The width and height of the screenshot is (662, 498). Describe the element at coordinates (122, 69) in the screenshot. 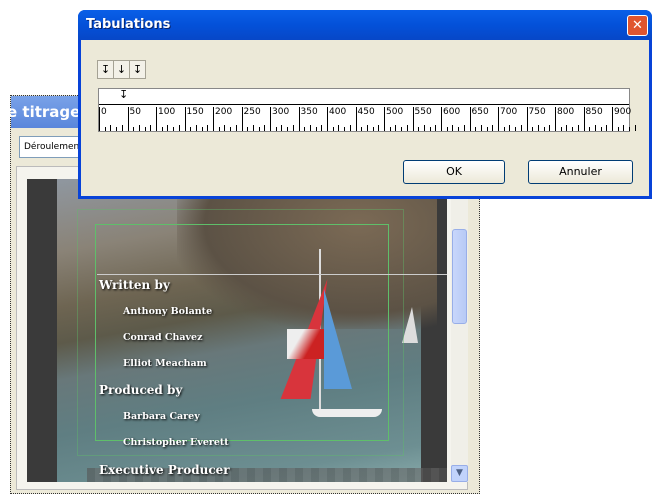

I see `center-tab-button: ↓` at that location.